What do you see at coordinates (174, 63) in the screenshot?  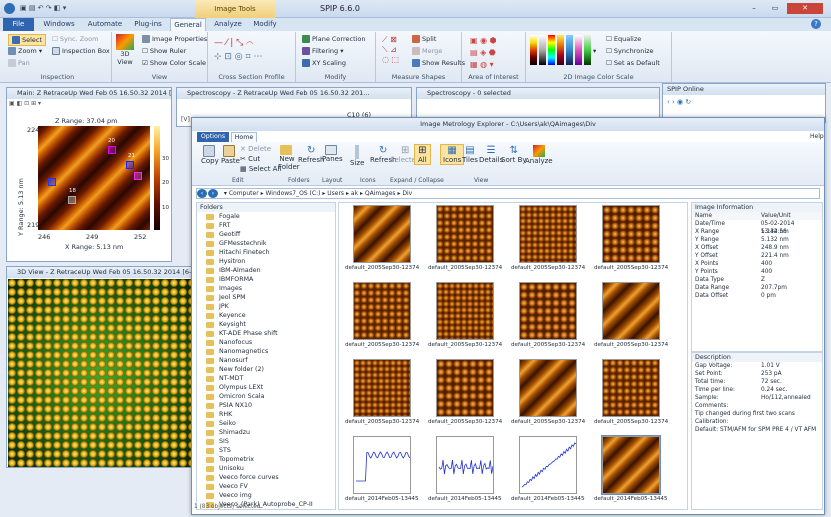 I see `show-color-scale-check: ☑ Show Color Scale` at bounding box center [174, 63].